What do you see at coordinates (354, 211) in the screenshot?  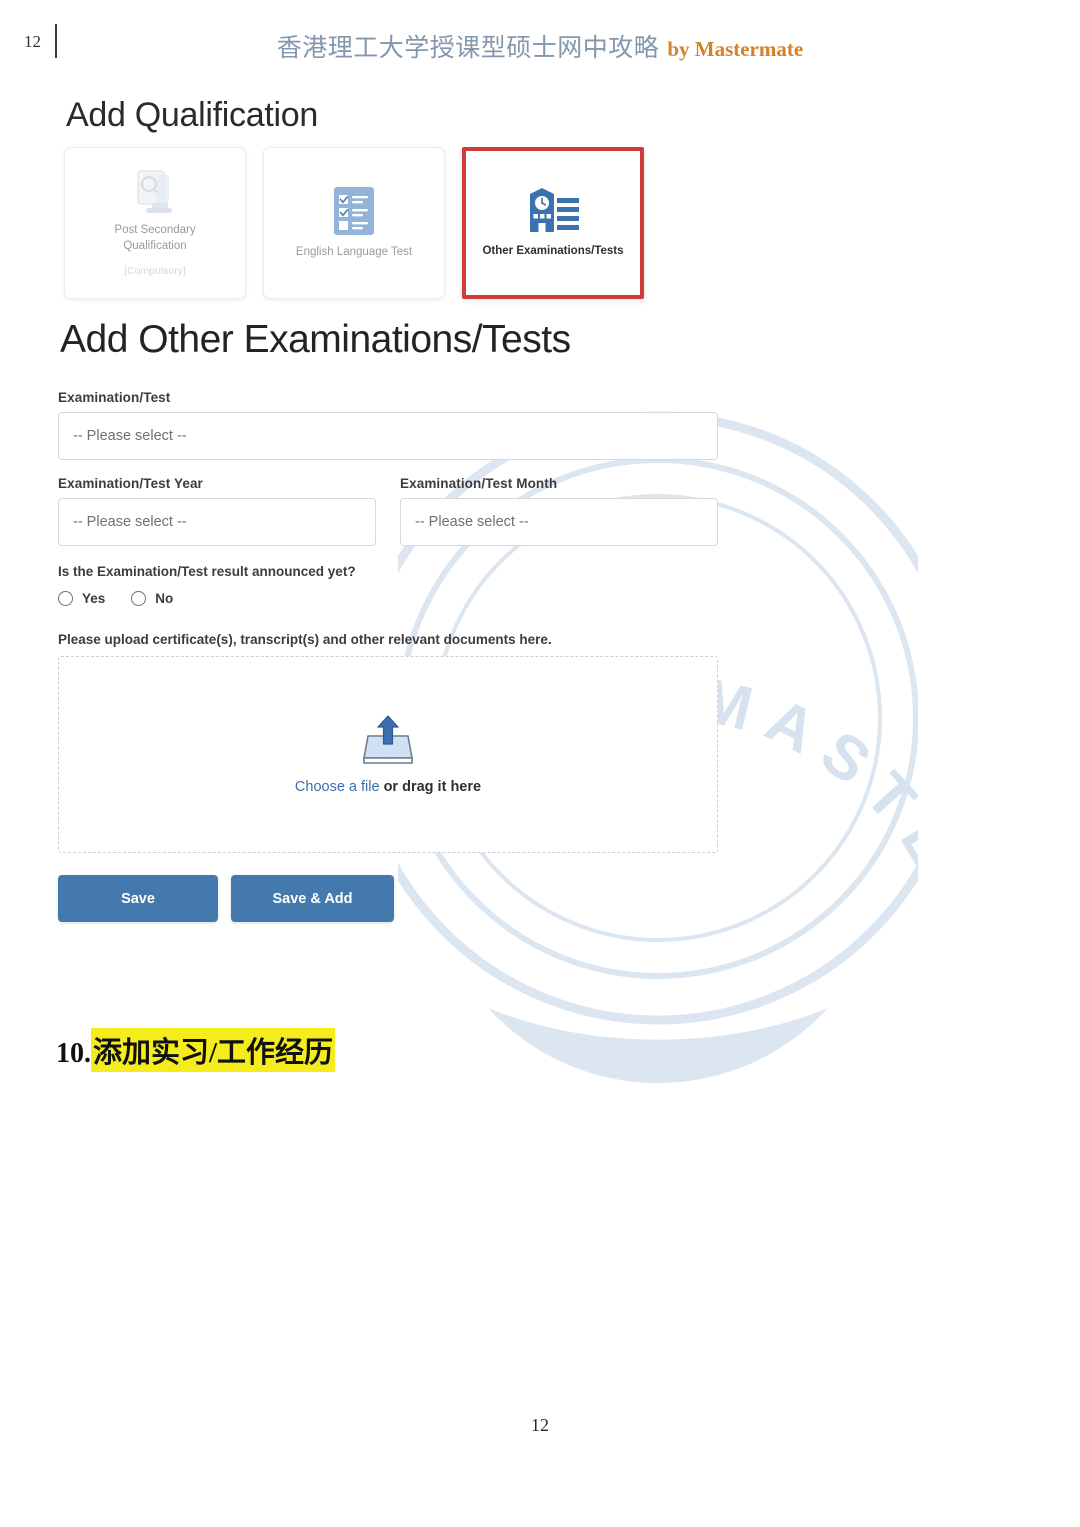 I see `checklist-icon` at bounding box center [354, 211].